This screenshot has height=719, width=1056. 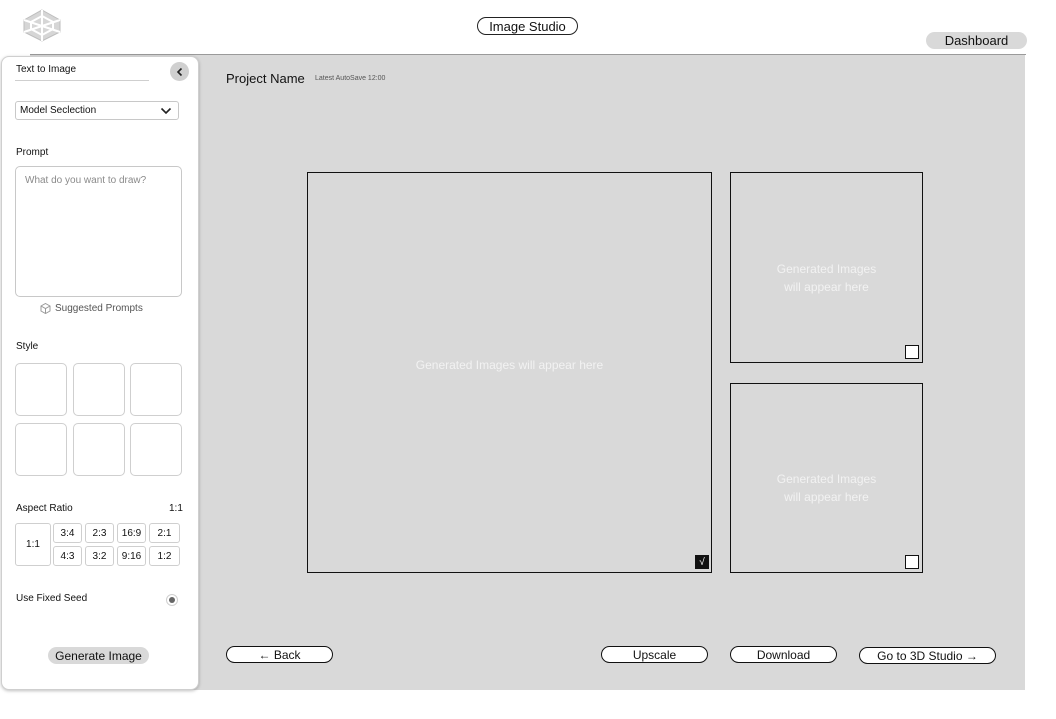 What do you see at coordinates (99, 533) in the screenshot?
I see `aspect-option-2-3: 2:3` at bounding box center [99, 533].